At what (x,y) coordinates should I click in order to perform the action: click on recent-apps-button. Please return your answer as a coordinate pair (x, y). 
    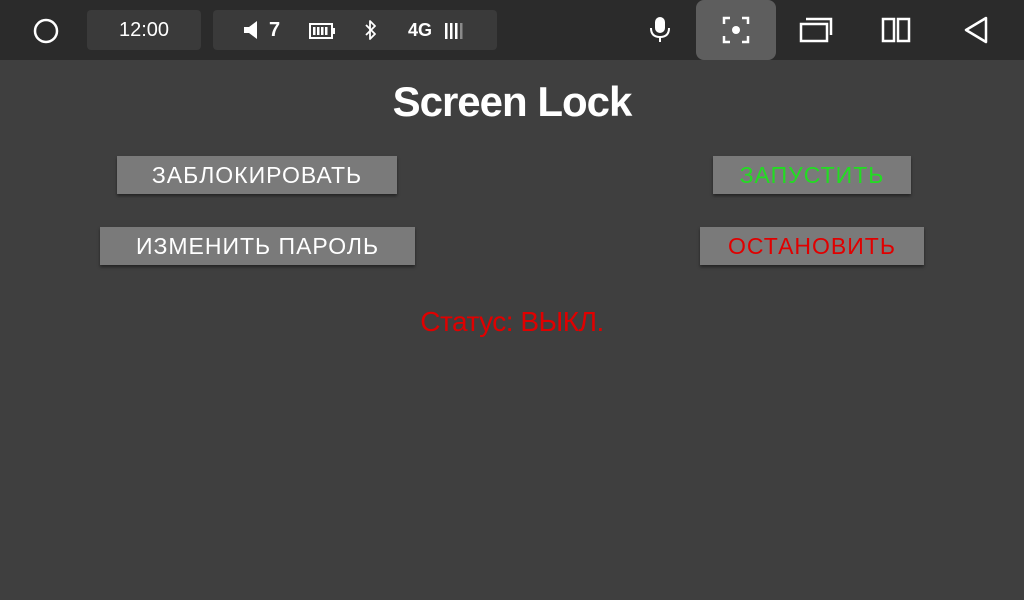
    Looking at the image, I should click on (816, 30).